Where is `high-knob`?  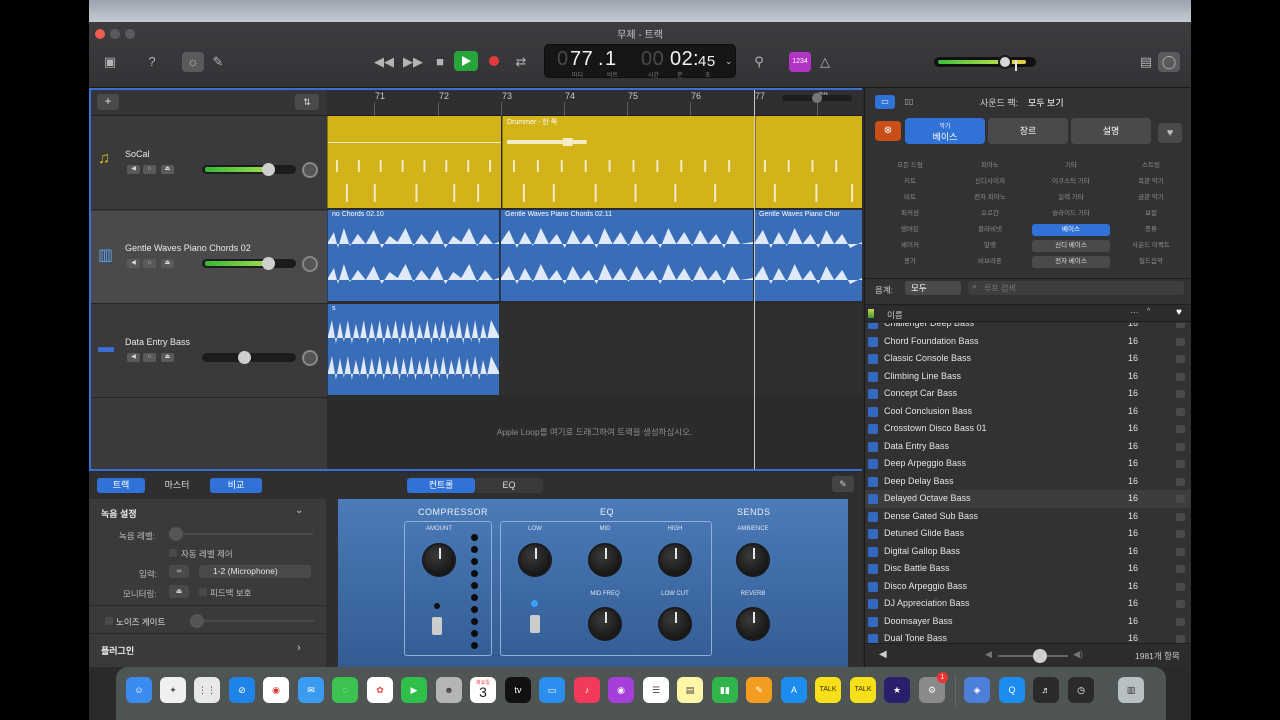 high-knob is located at coordinates (675, 560).